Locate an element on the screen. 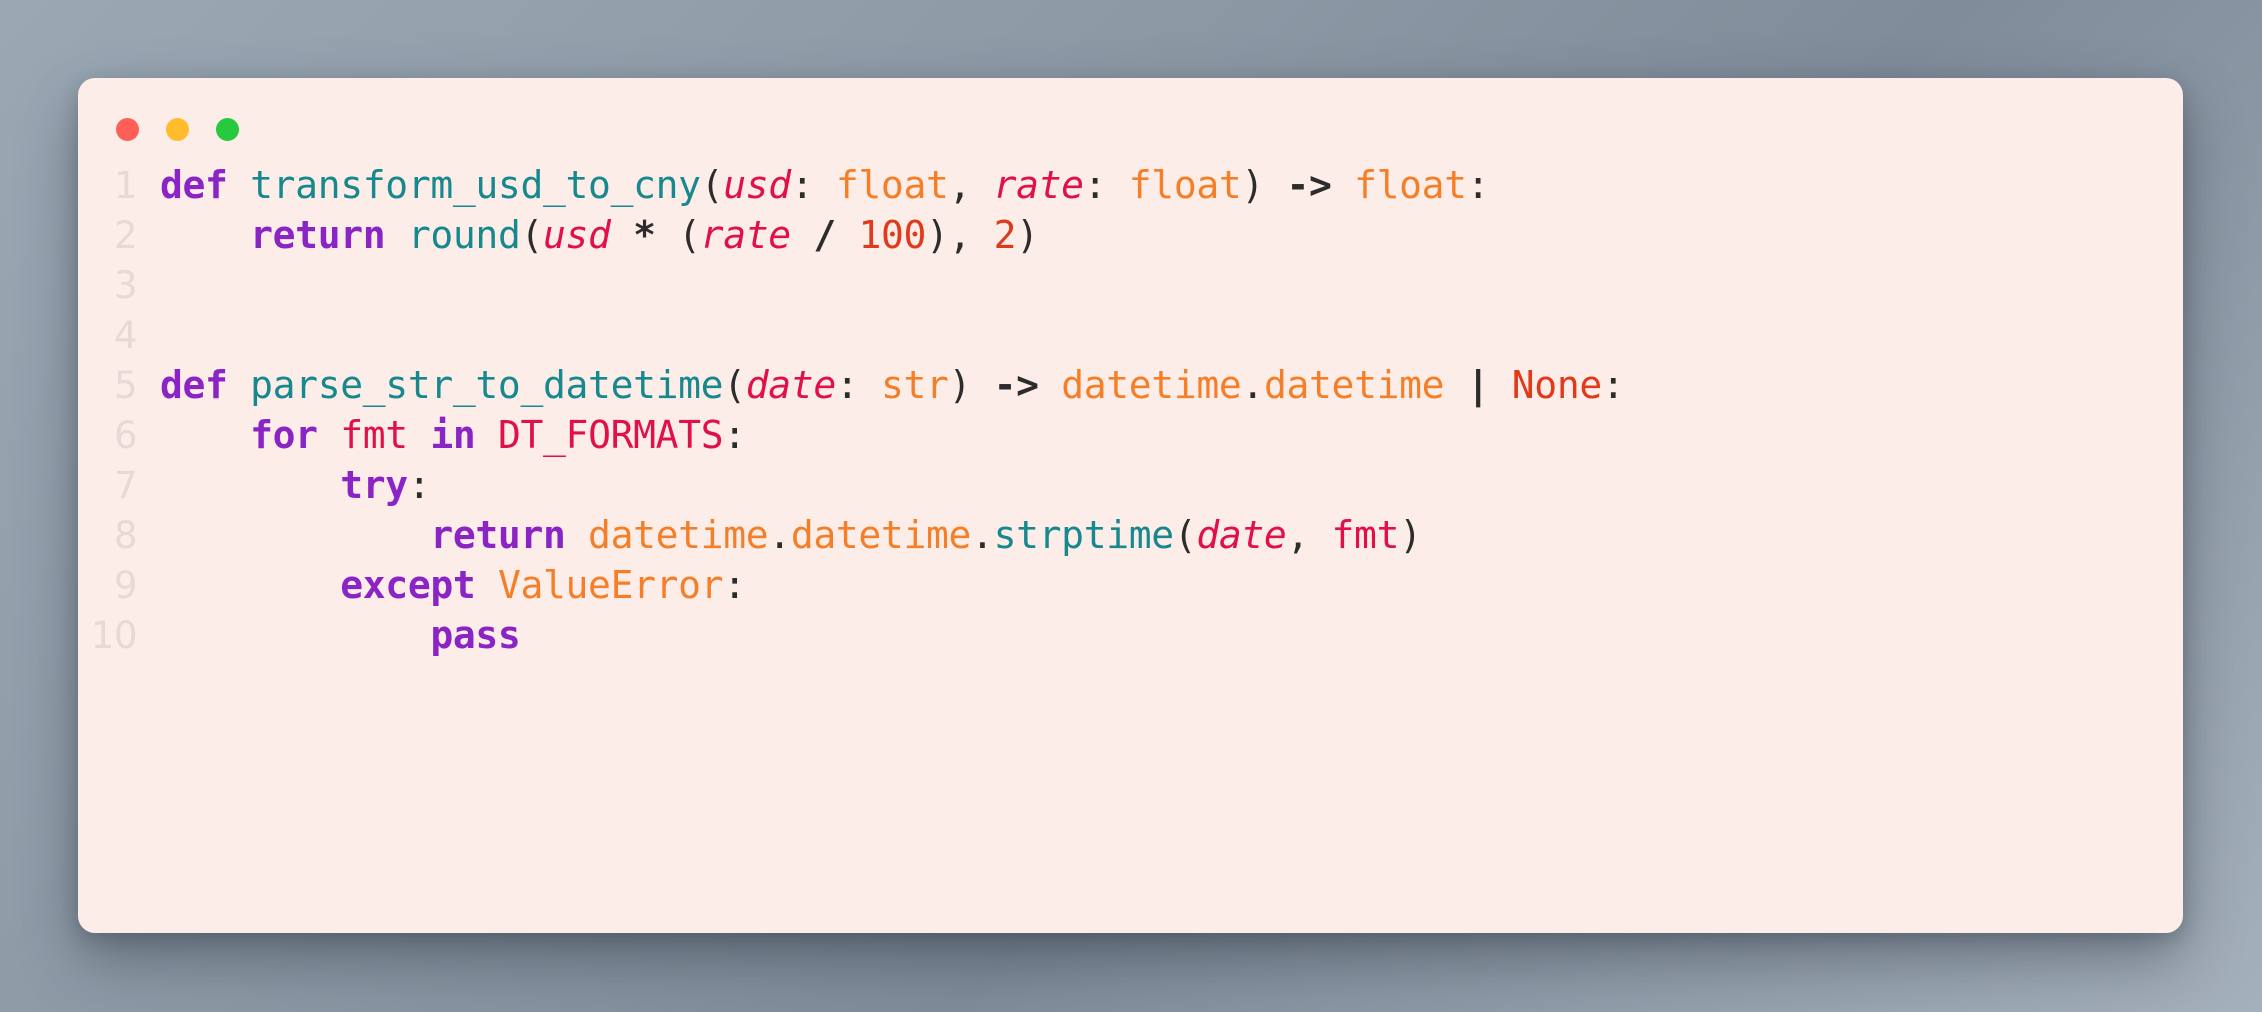 This screenshot has width=2262, height=1012. window-titlebar is located at coordinates (177, 129).